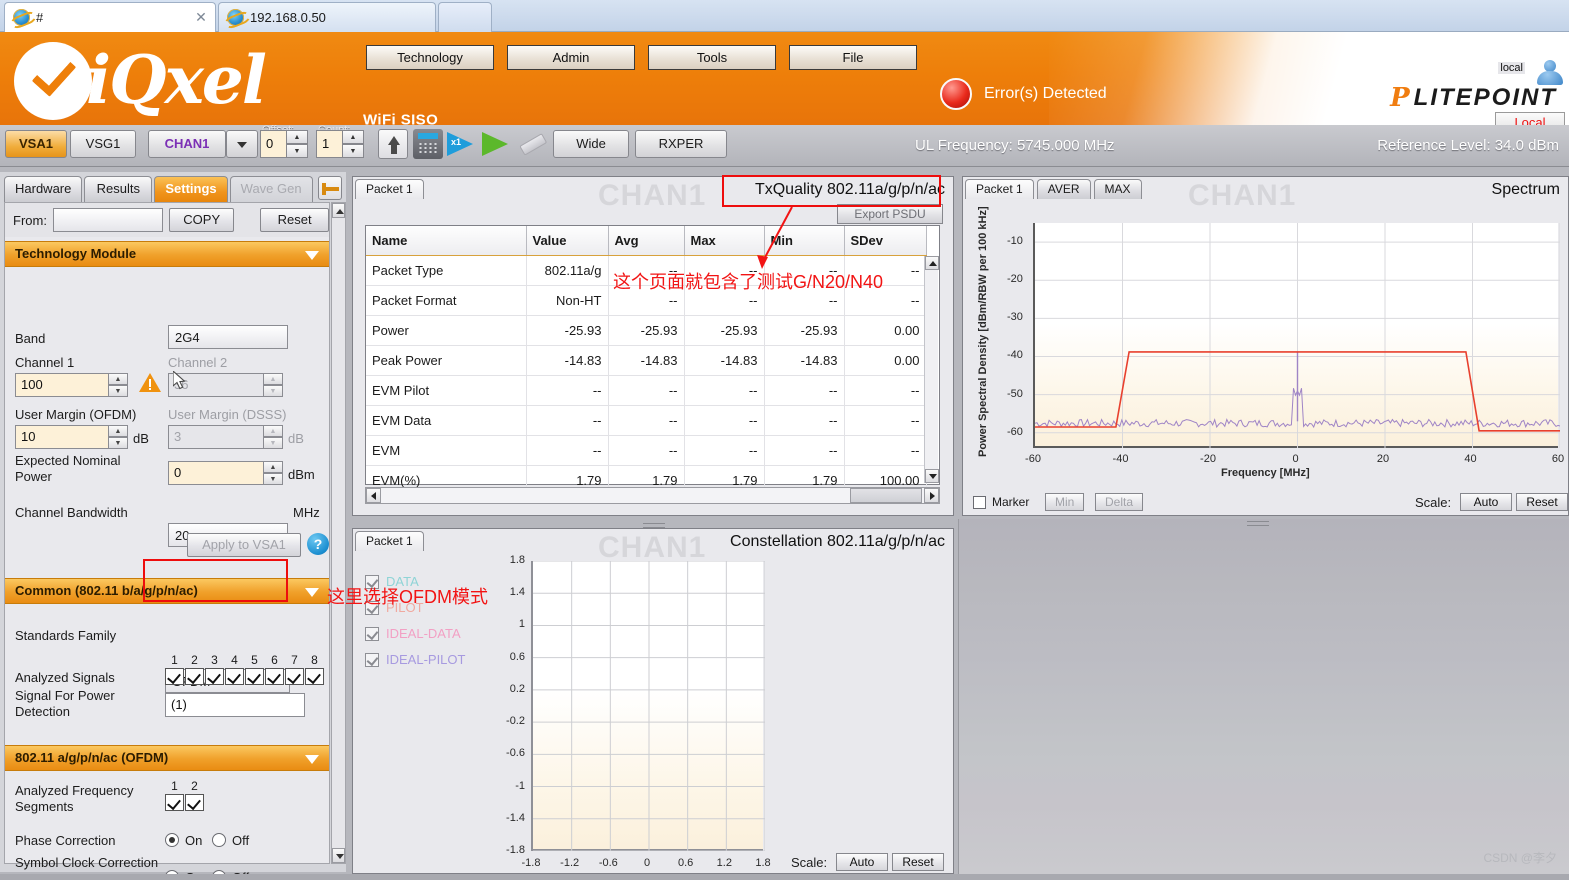 This screenshot has height=880, width=1569. I want to click on copy-button: COPY, so click(202, 220).